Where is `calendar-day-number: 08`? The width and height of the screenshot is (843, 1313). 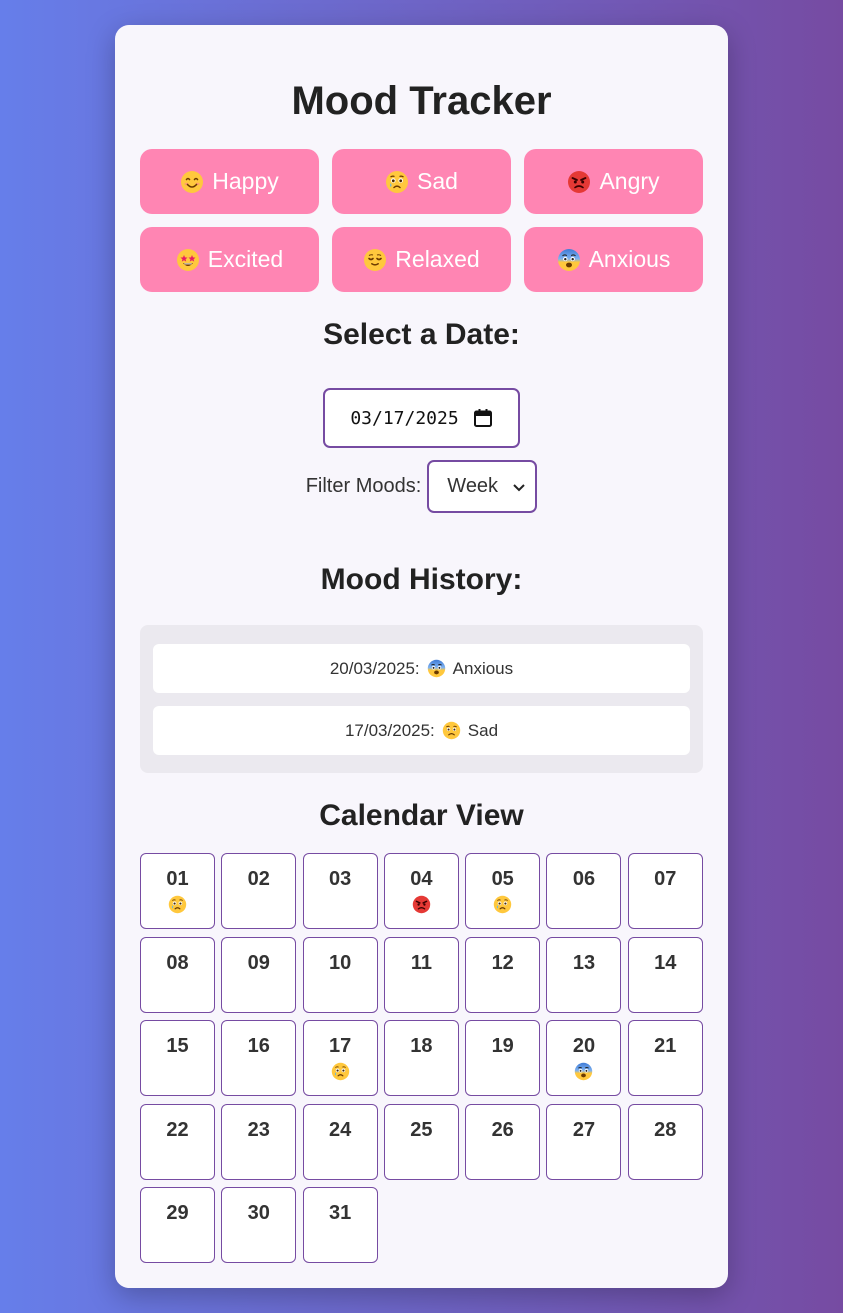
calendar-day-number: 08 is located at coordinates (177, 962).